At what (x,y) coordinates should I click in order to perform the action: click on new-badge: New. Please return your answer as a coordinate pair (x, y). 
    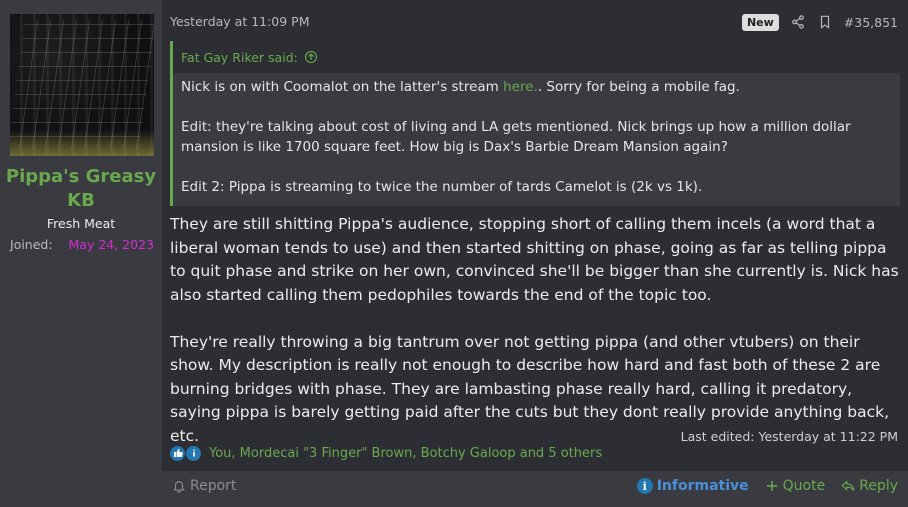
    Looking at the image, I should click on (760, 22).